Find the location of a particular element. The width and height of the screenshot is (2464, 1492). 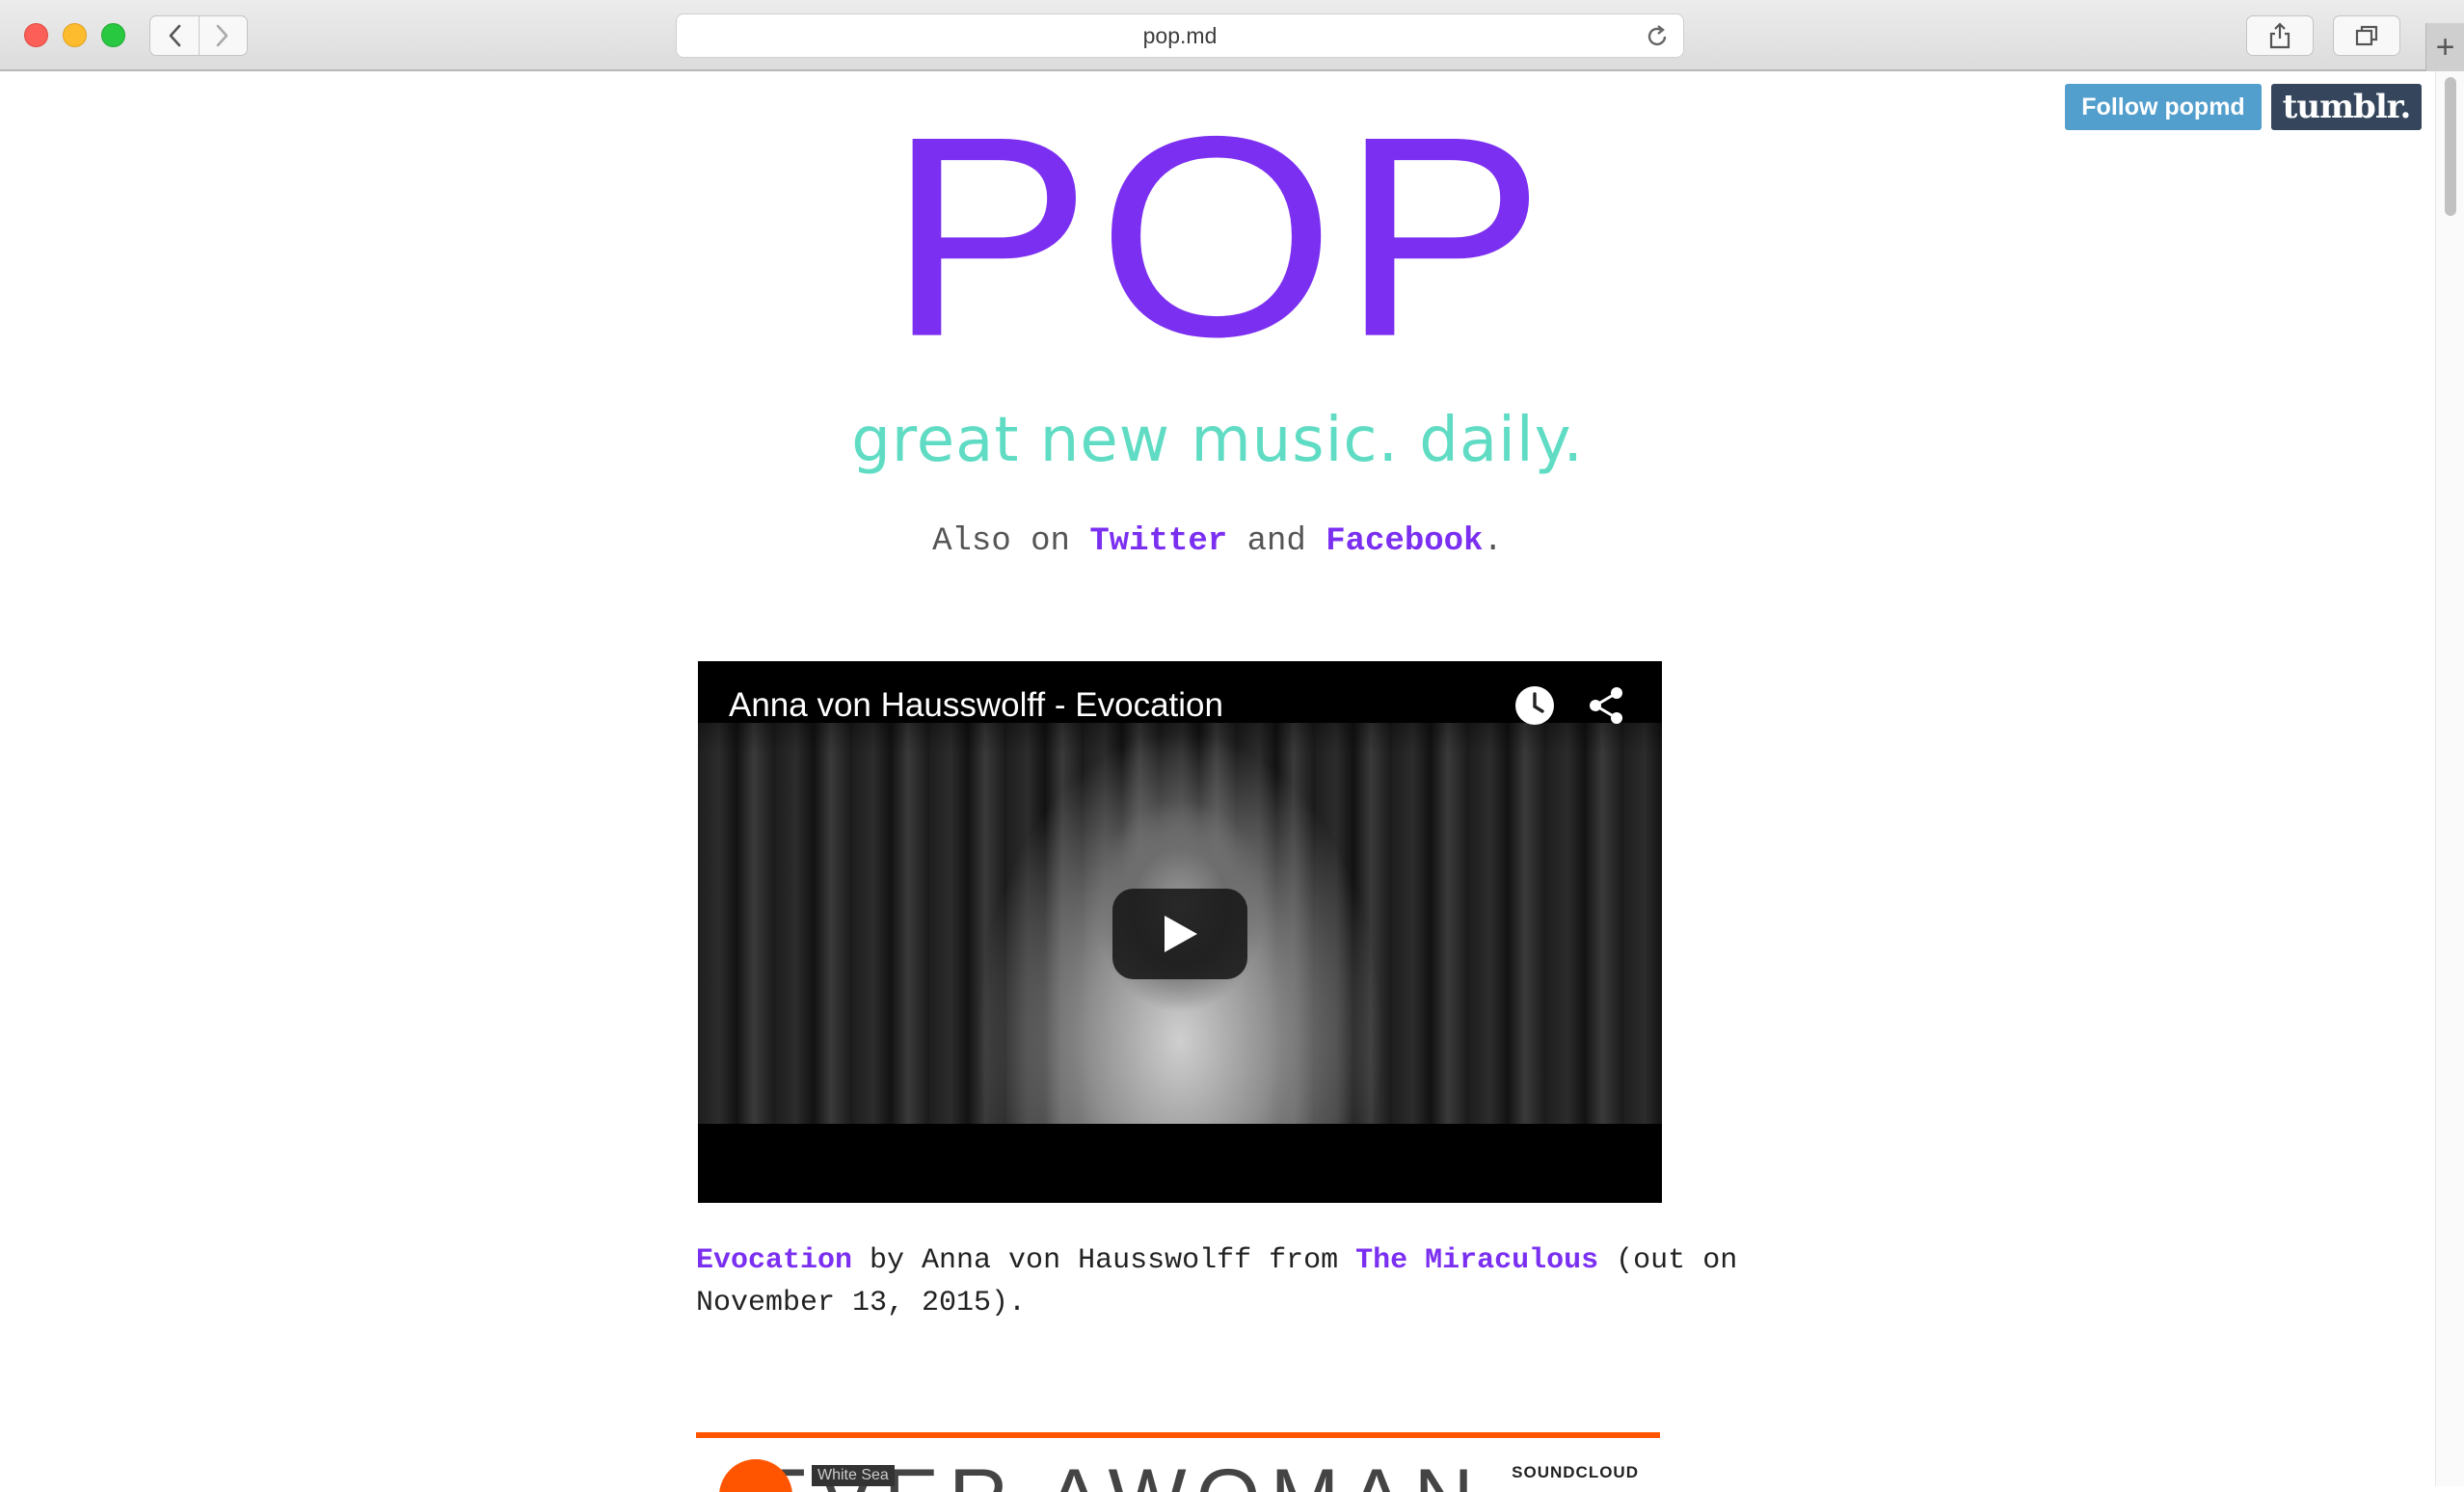

also-on-text: Also on is located at coordinates (1001, 541).